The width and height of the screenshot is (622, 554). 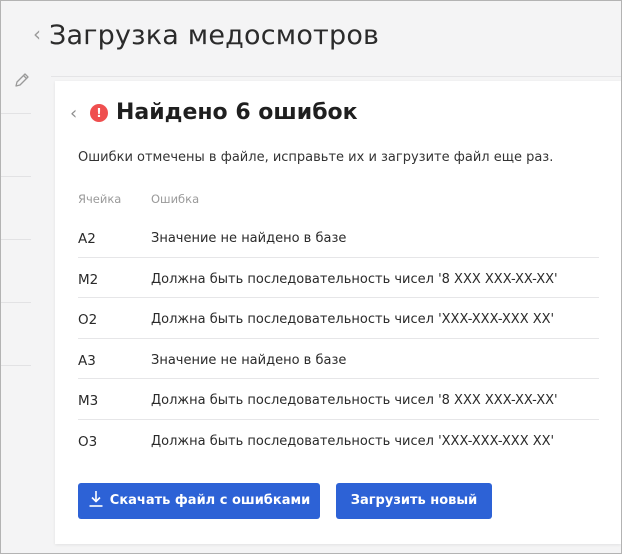 I want to click on page-title: Загрузка медосмотров, so click(x=214, y=35).